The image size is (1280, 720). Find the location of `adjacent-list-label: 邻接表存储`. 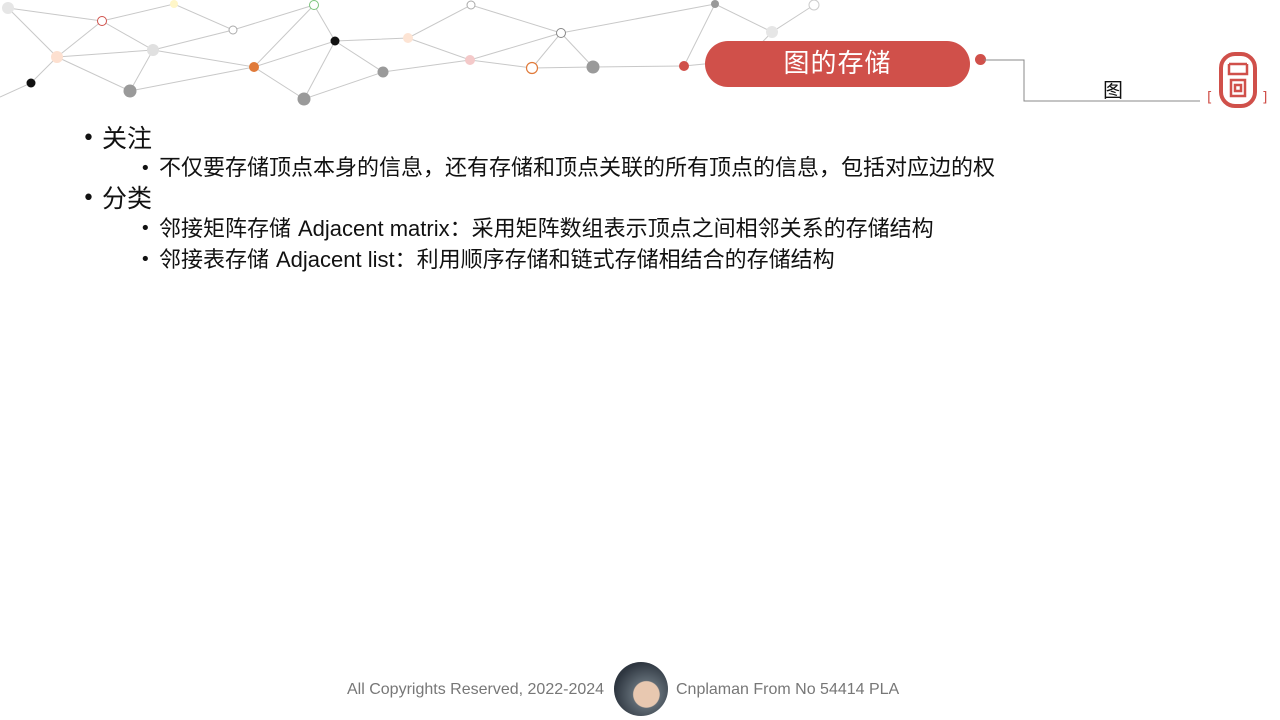

adjacent-list-label: 邻接表存储 is located at coordinates (217, 260).